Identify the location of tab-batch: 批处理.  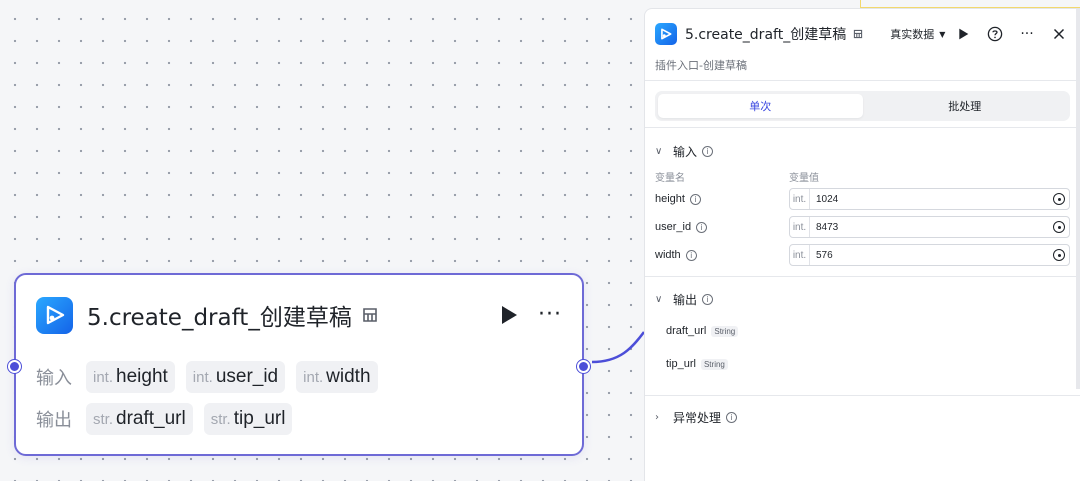
(965, 106).